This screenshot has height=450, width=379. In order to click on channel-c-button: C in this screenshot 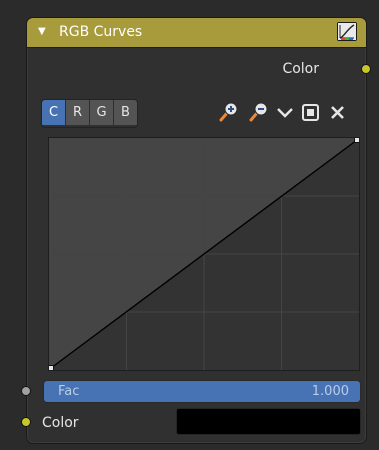, I will do `click(54, 112)`.